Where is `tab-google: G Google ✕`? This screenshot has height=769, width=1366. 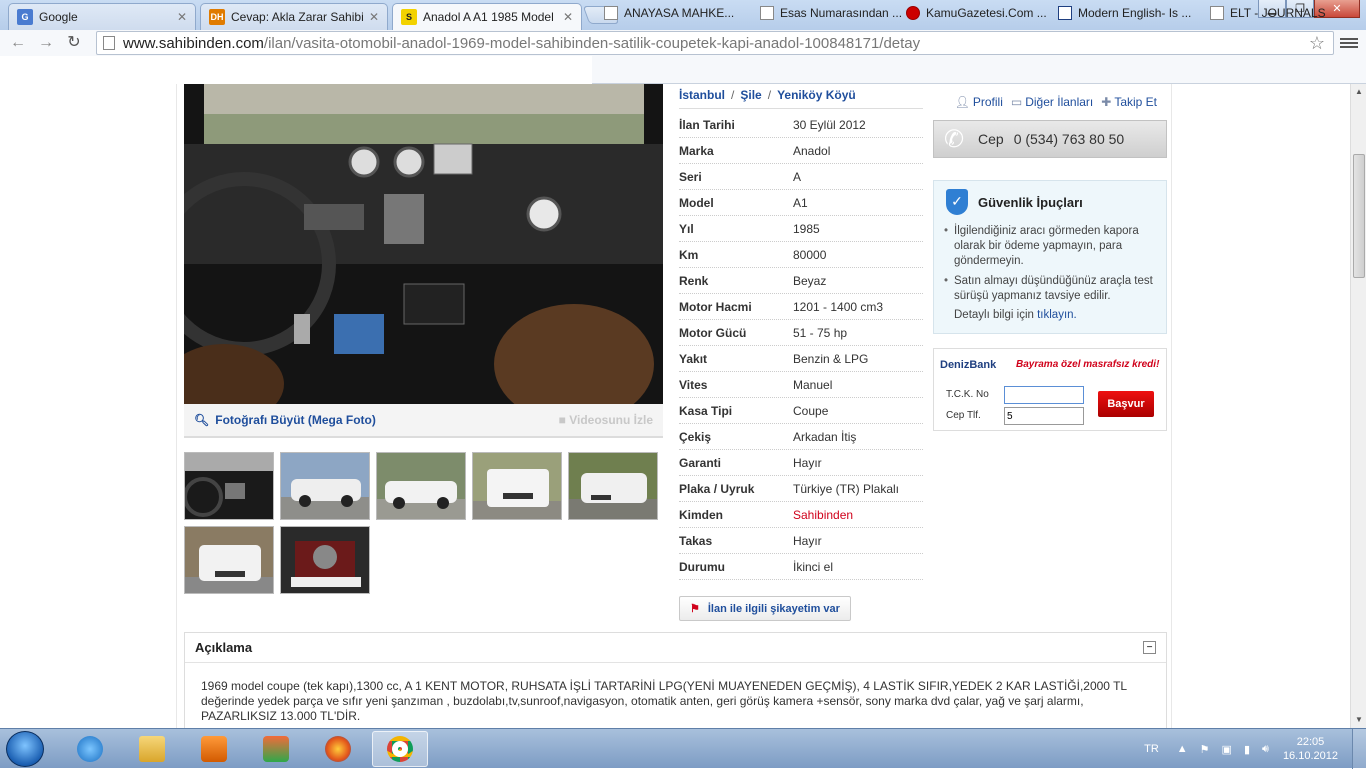
tab-google: G Google ✕ is located at coordinates (102, 16).